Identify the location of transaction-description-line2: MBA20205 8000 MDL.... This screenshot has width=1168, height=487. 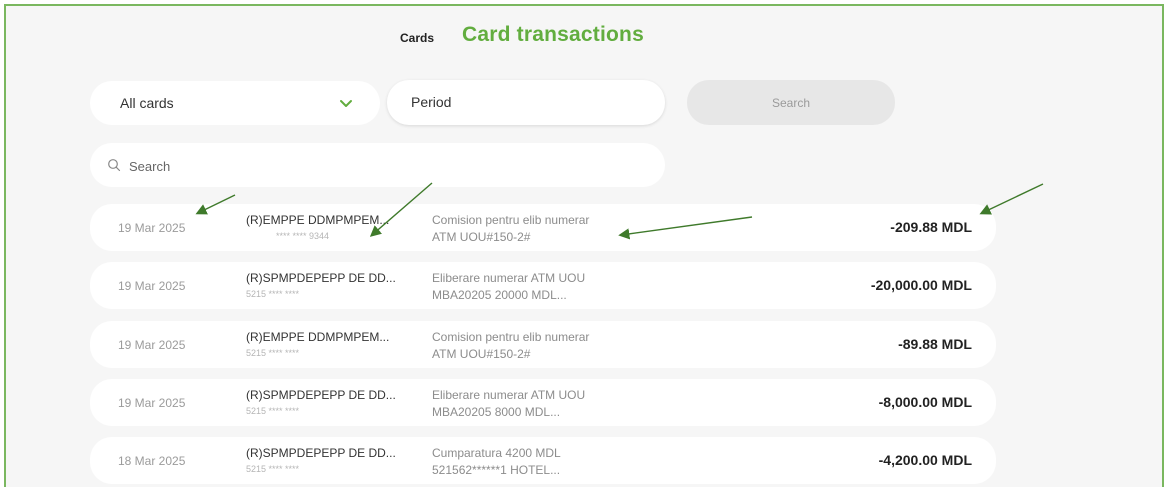
(496, 412).